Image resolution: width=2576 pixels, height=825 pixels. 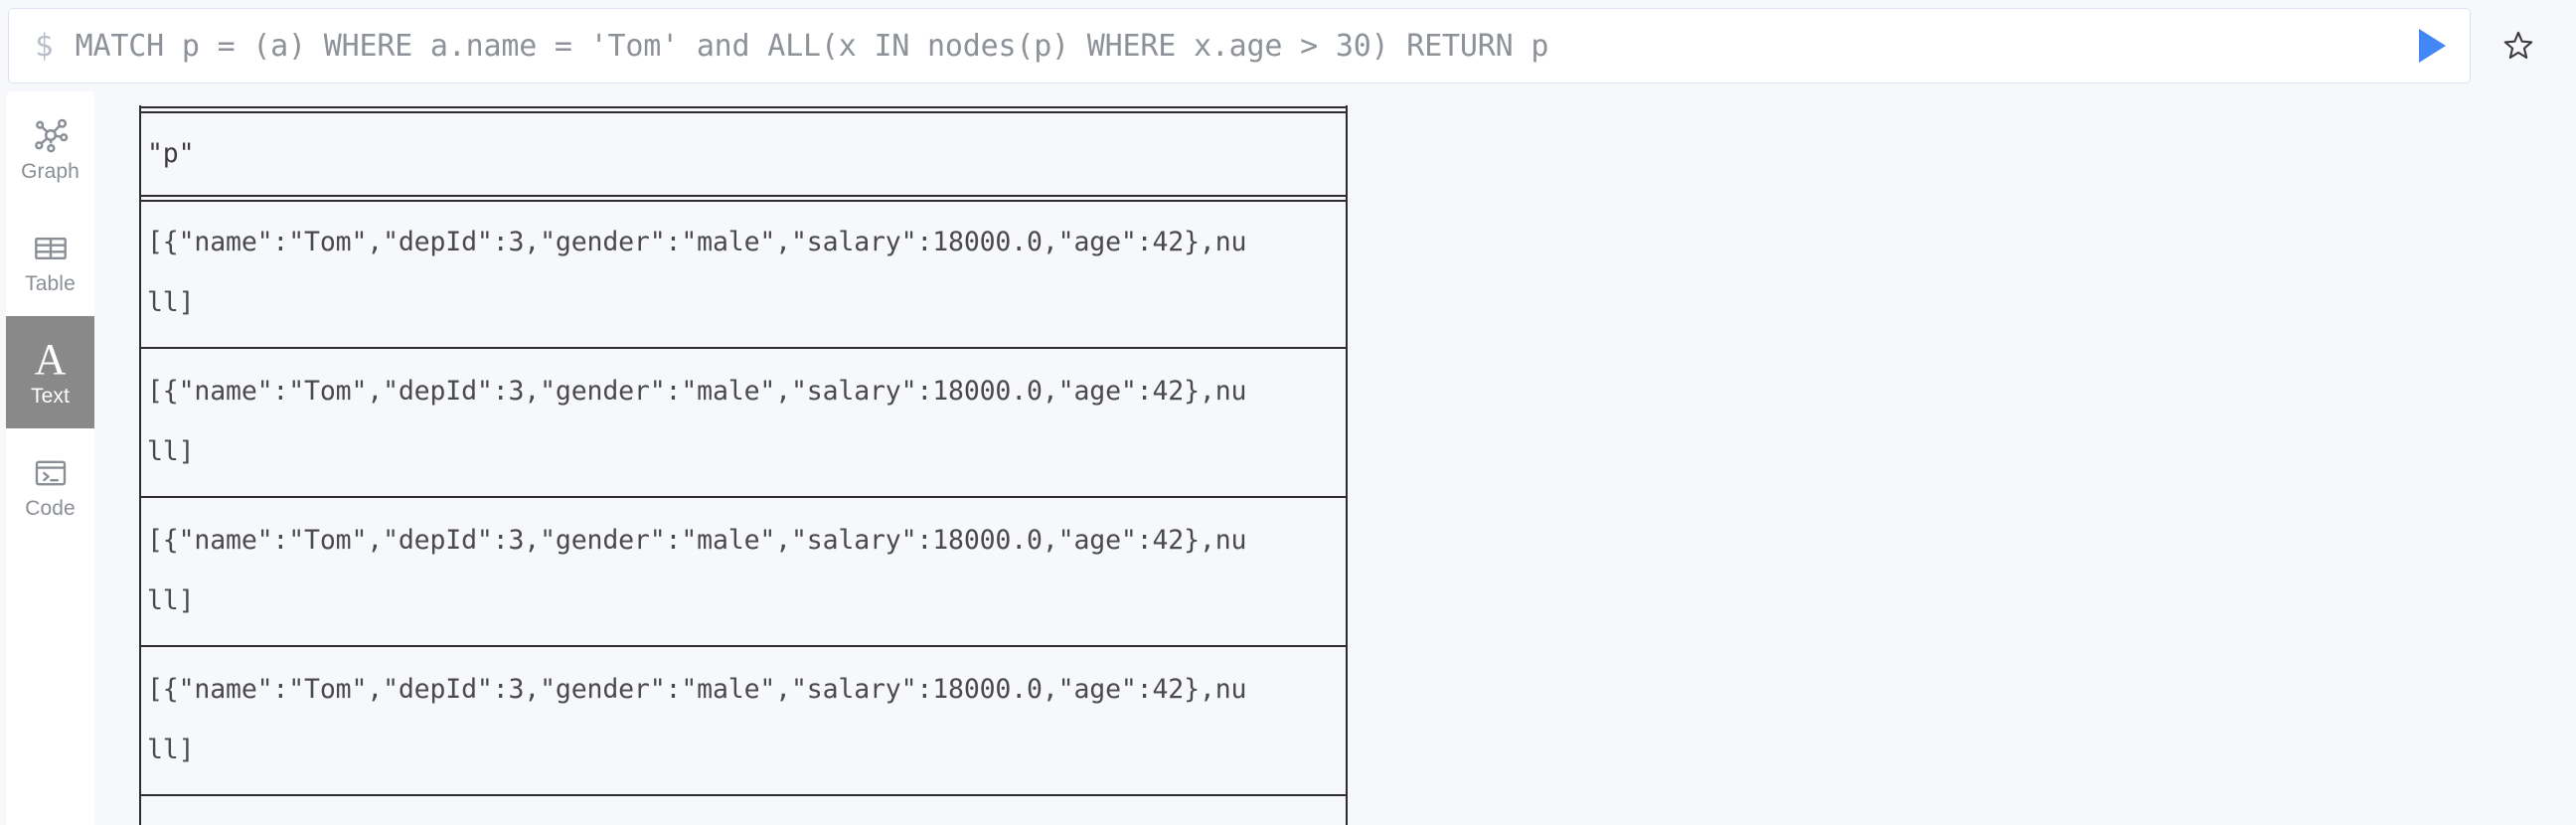 What do you see at coordinates (51, 134) in the screenshot?
I see `graph-nodes-icon` at bounding box center [51, 134].